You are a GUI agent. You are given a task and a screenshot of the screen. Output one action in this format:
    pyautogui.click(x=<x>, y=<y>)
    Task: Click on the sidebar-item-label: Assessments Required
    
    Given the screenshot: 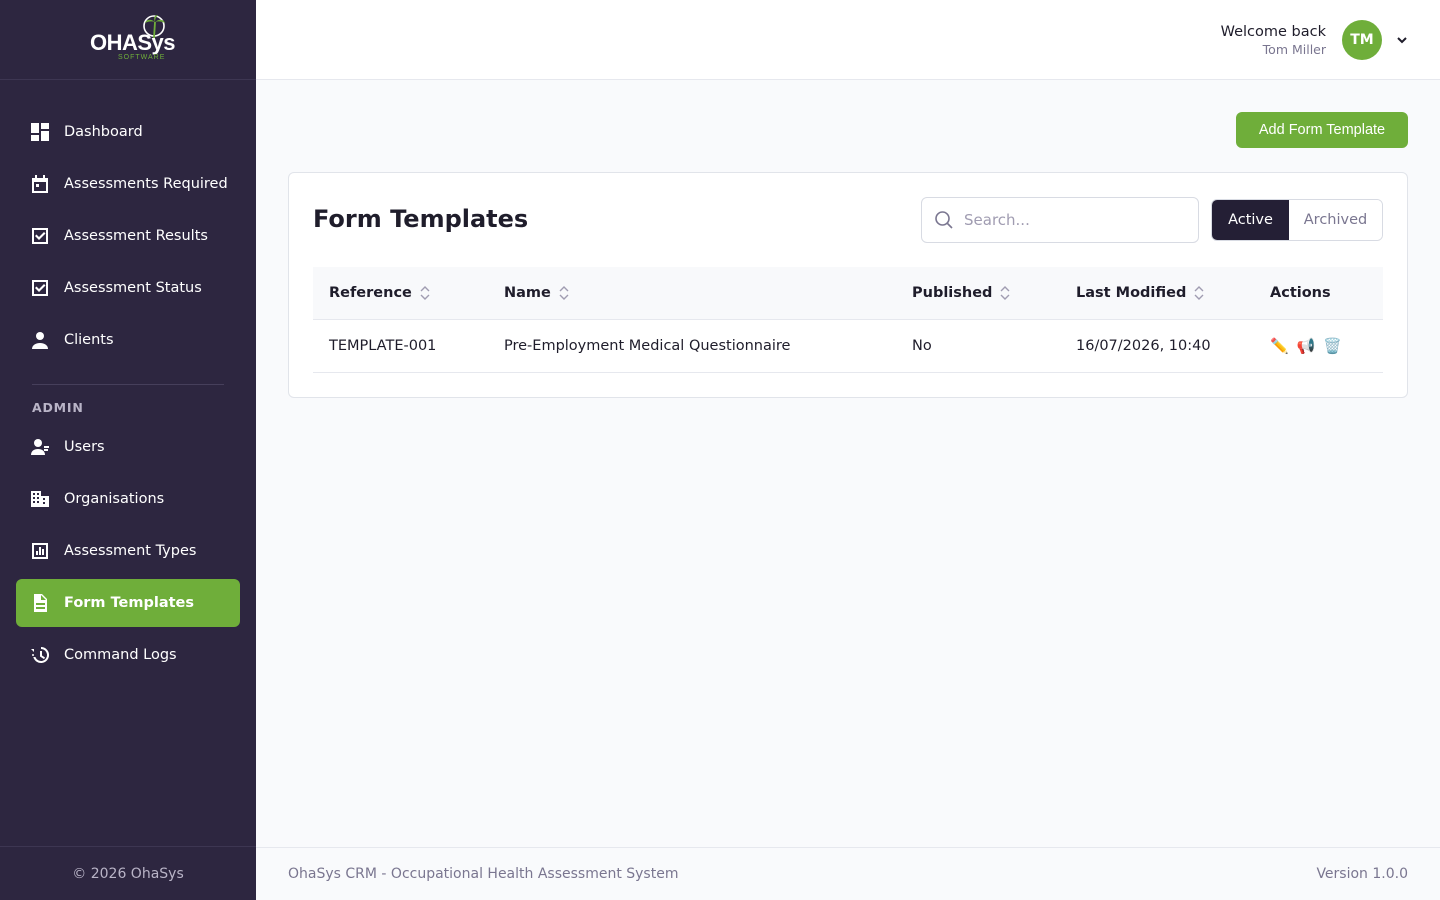 What is the action you would take?
    pyautogui.click(x=146, y=184)
    